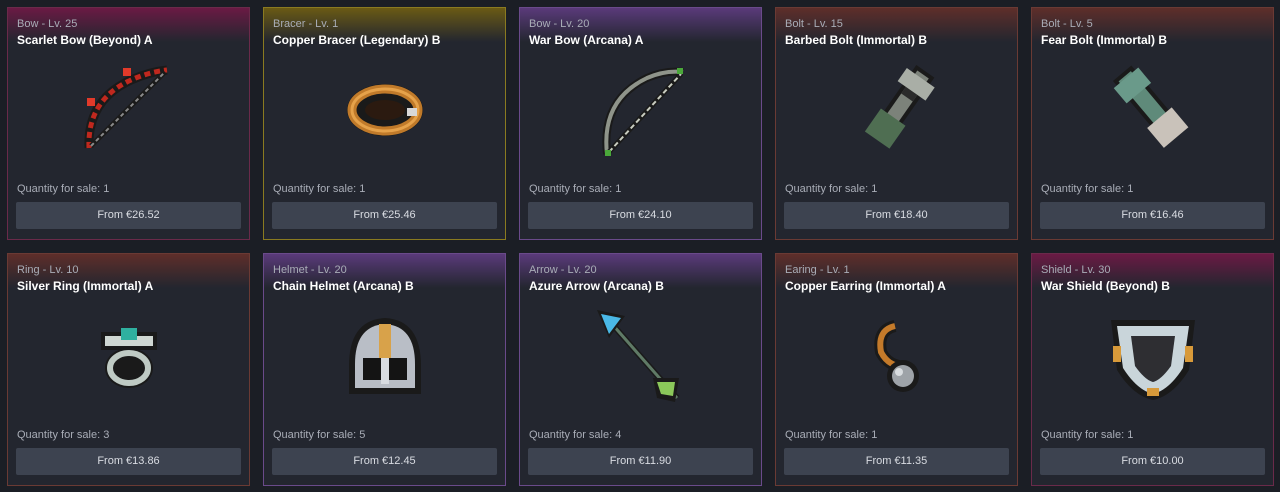 The height and width of the screenshot is (492, 1280). Describe the element at coordinates (1153, 110) in the screenshot. I see `fear-bolt-icon` at that location.